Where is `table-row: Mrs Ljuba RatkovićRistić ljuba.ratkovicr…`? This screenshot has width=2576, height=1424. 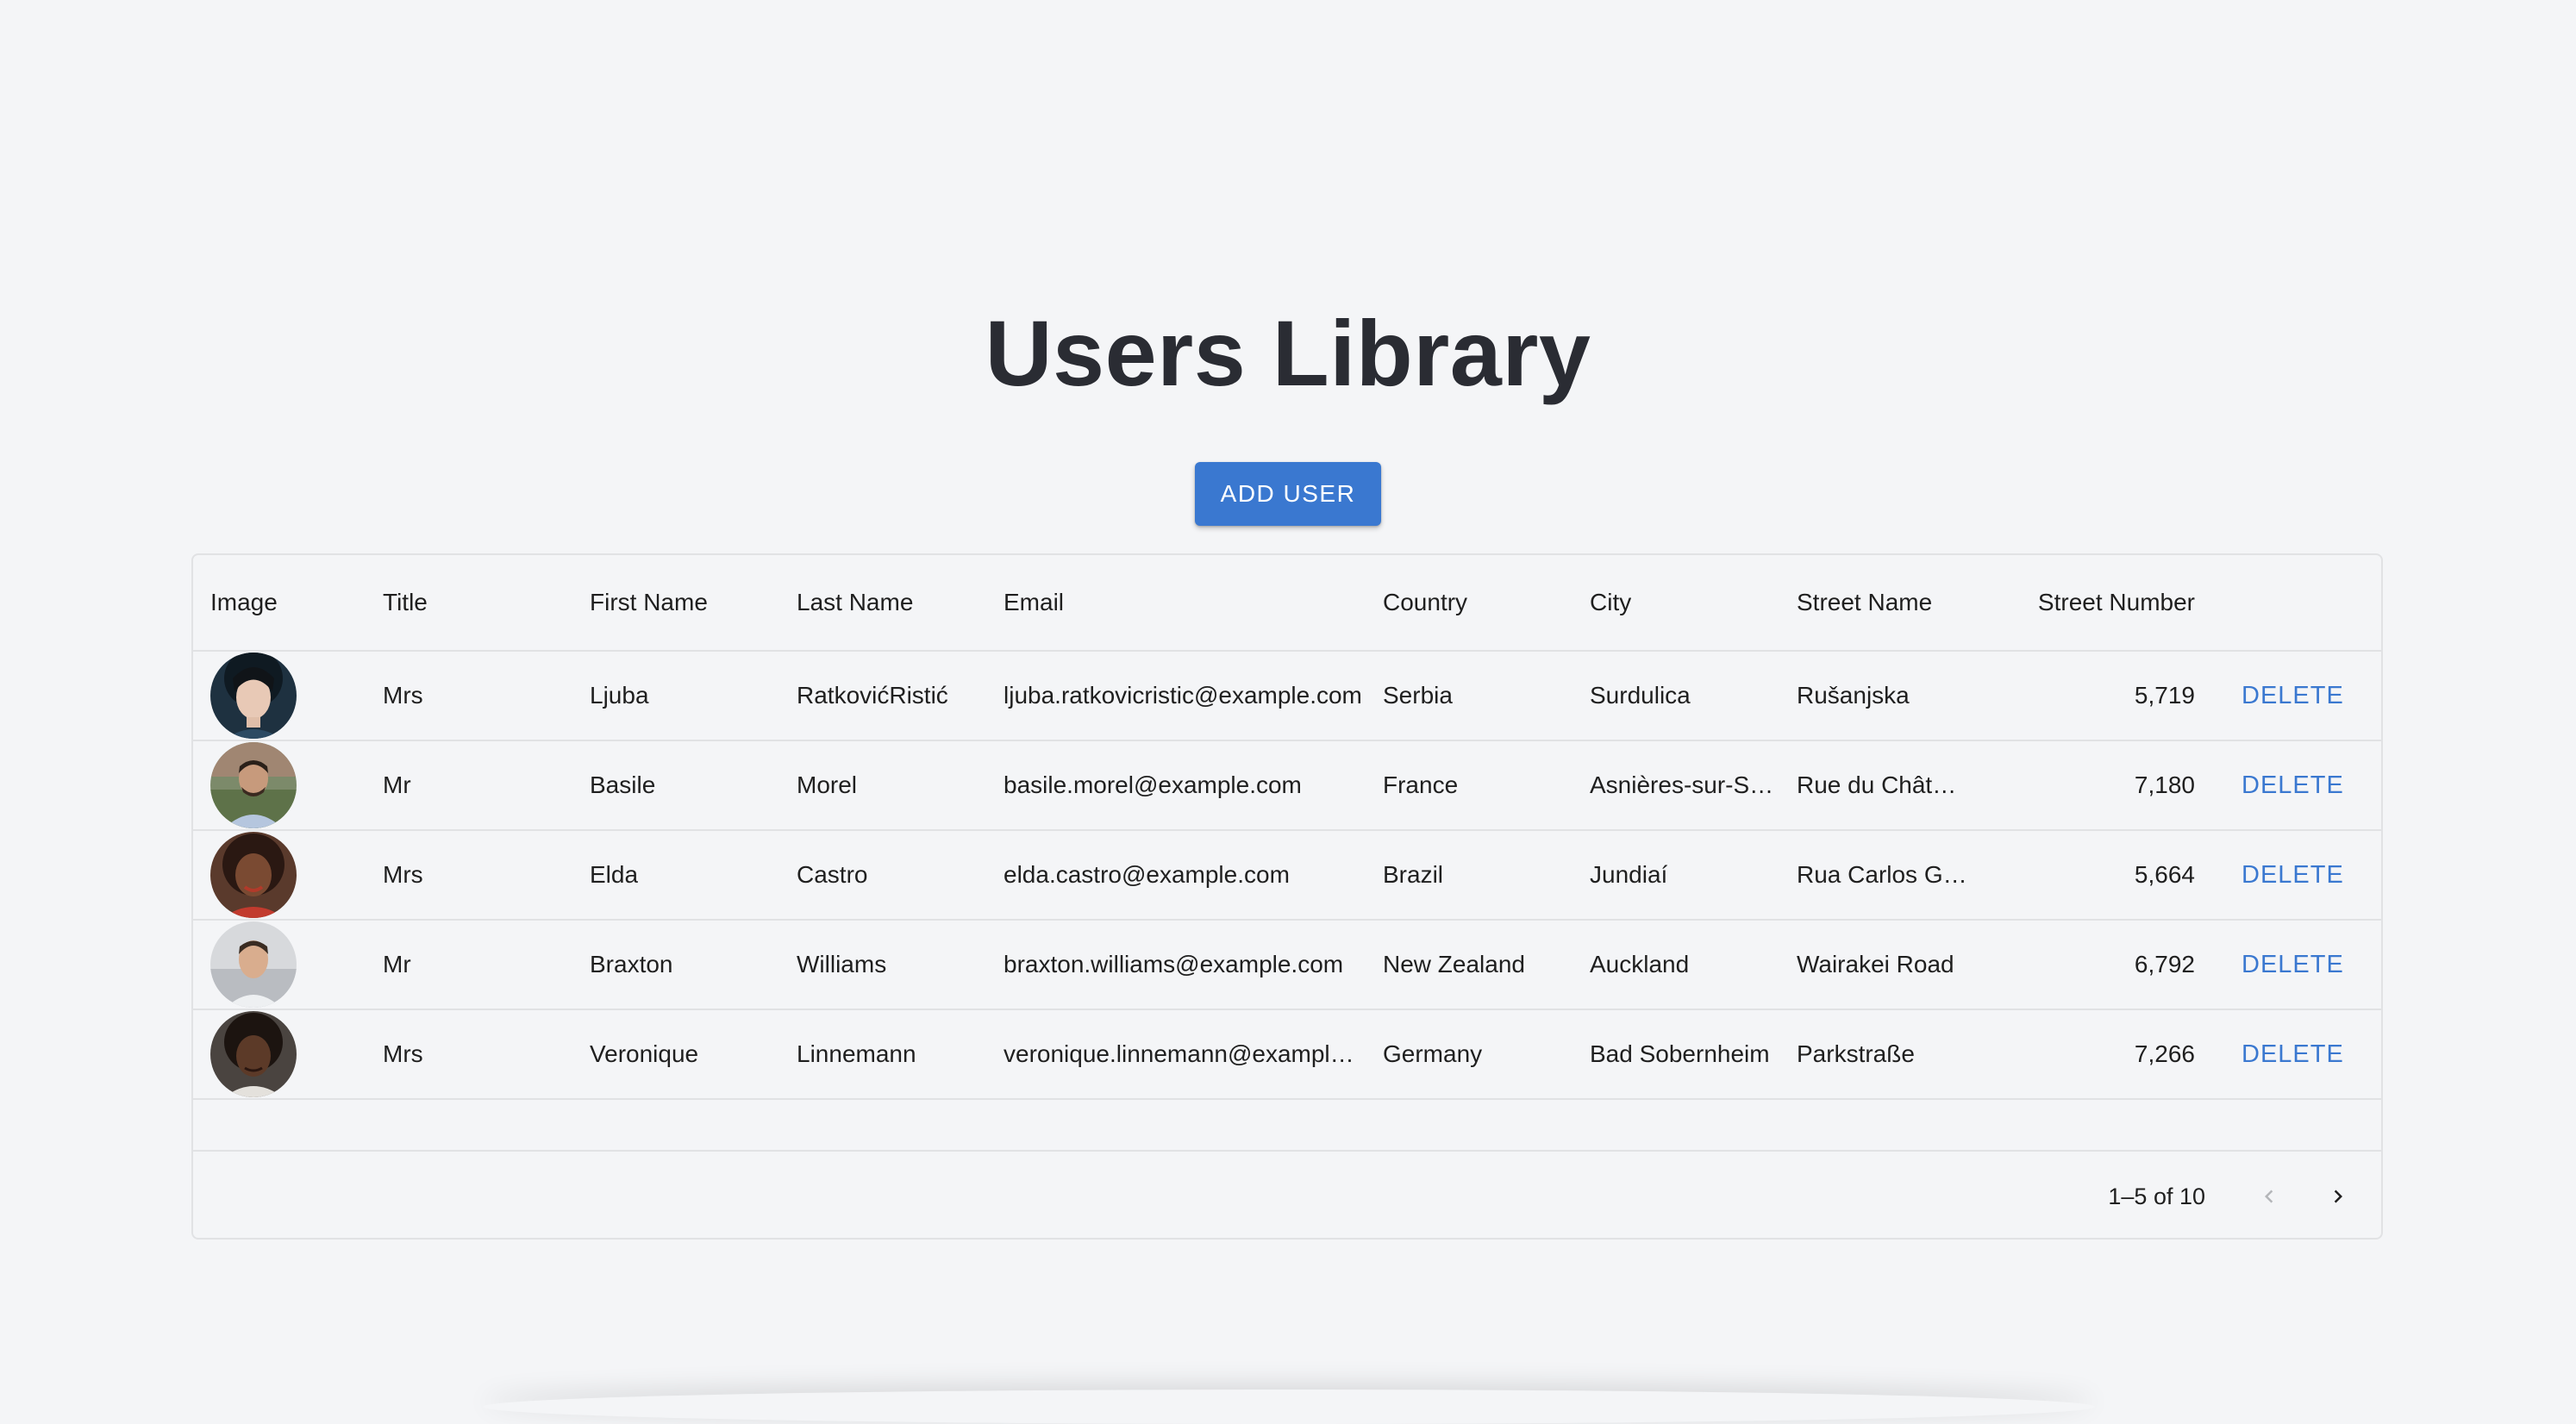
table-row: Mrs Ljuba RatkovićRistić ljuba.ratkovicr… is located at coordinates (1287, 696).